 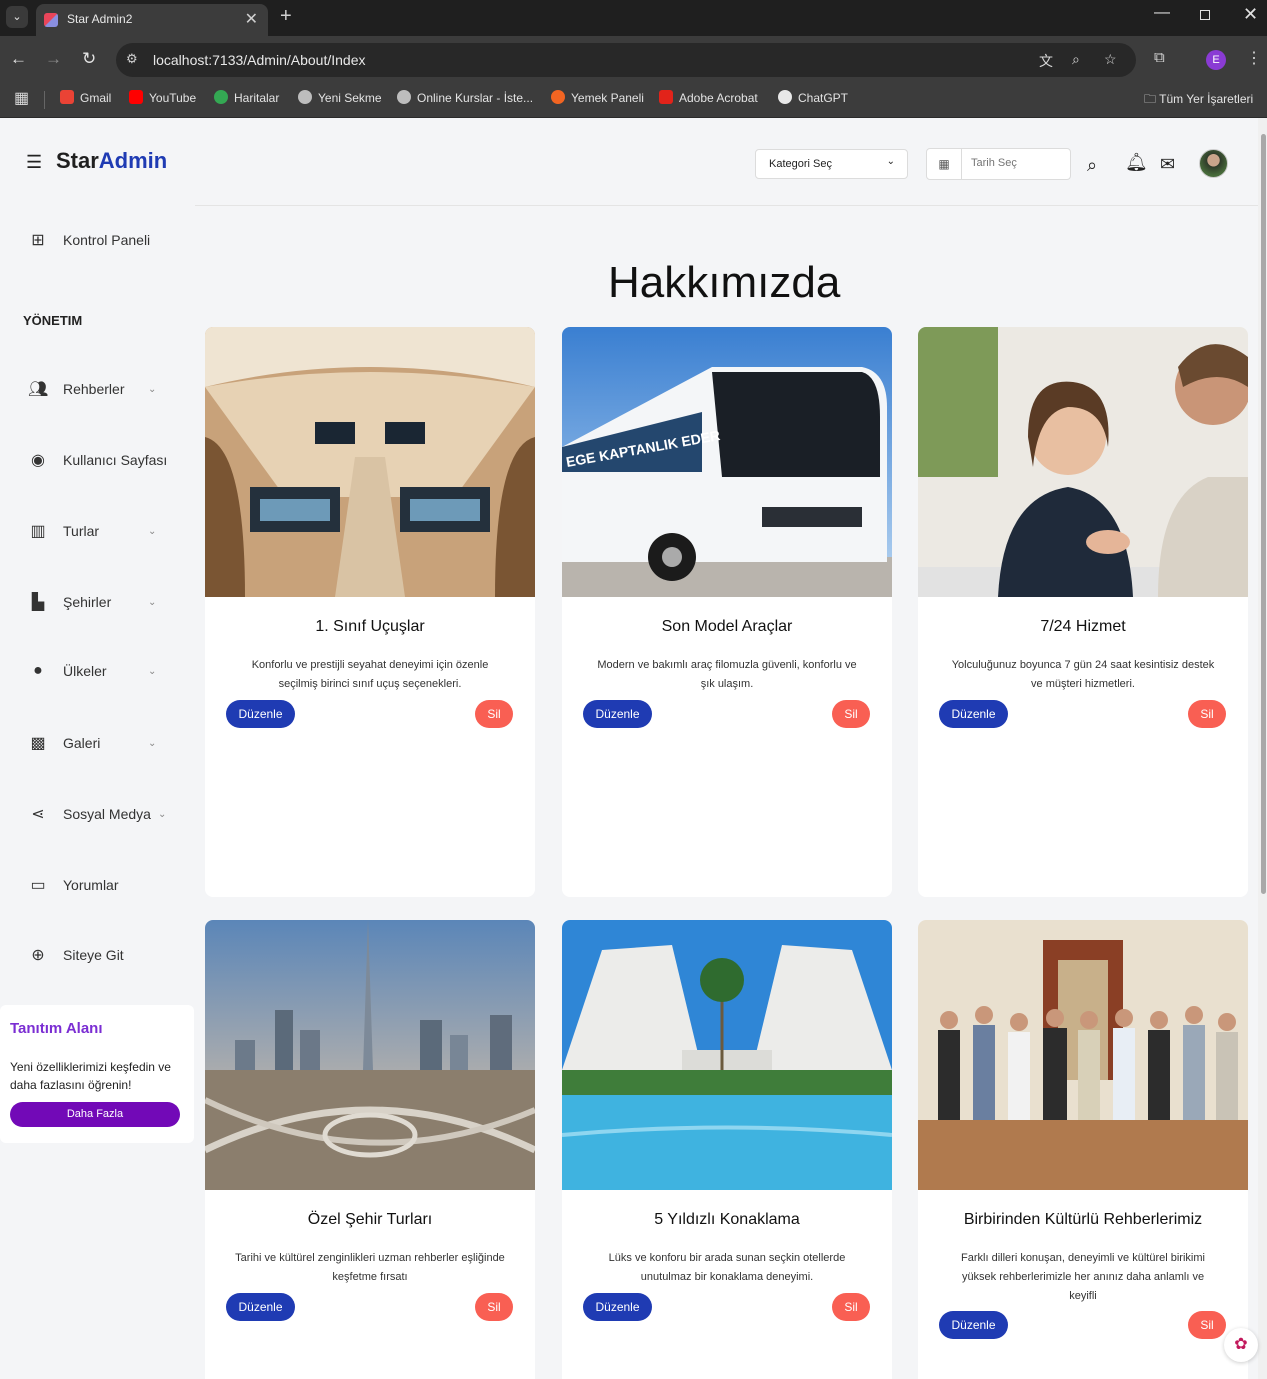 I want to click on sidebar-item-siteye-git: ⊕ Siteye Git, so click(x=75, y=955).